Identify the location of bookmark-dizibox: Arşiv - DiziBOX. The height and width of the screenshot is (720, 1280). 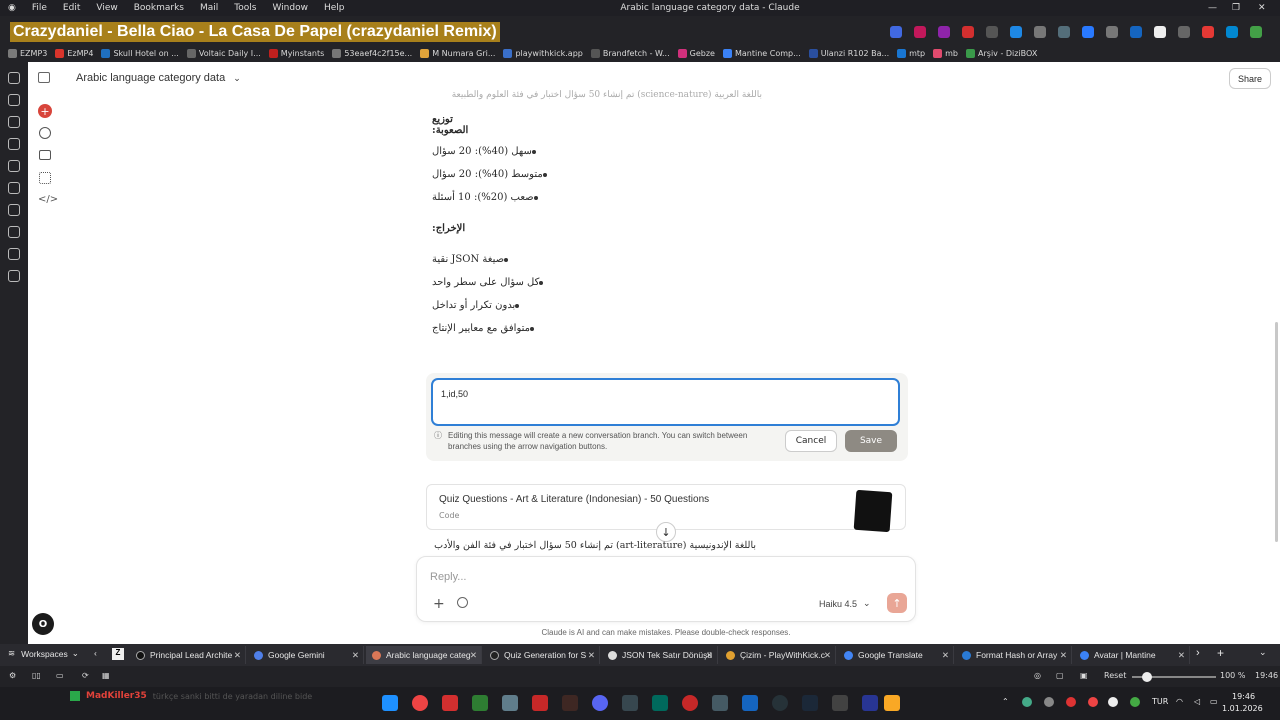
(1001, 53).